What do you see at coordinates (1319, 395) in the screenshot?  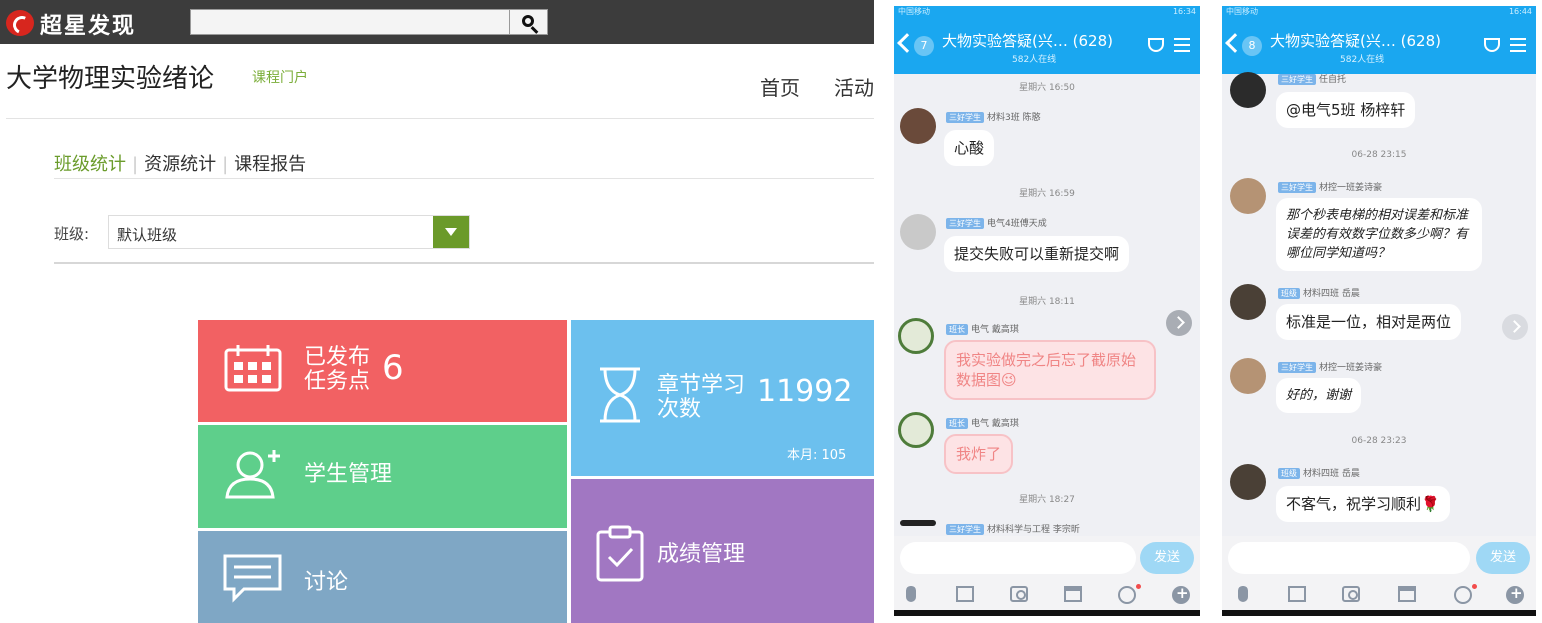 I see `message-bubble: 好的，谢谢` at bounding box center [1319, 395].